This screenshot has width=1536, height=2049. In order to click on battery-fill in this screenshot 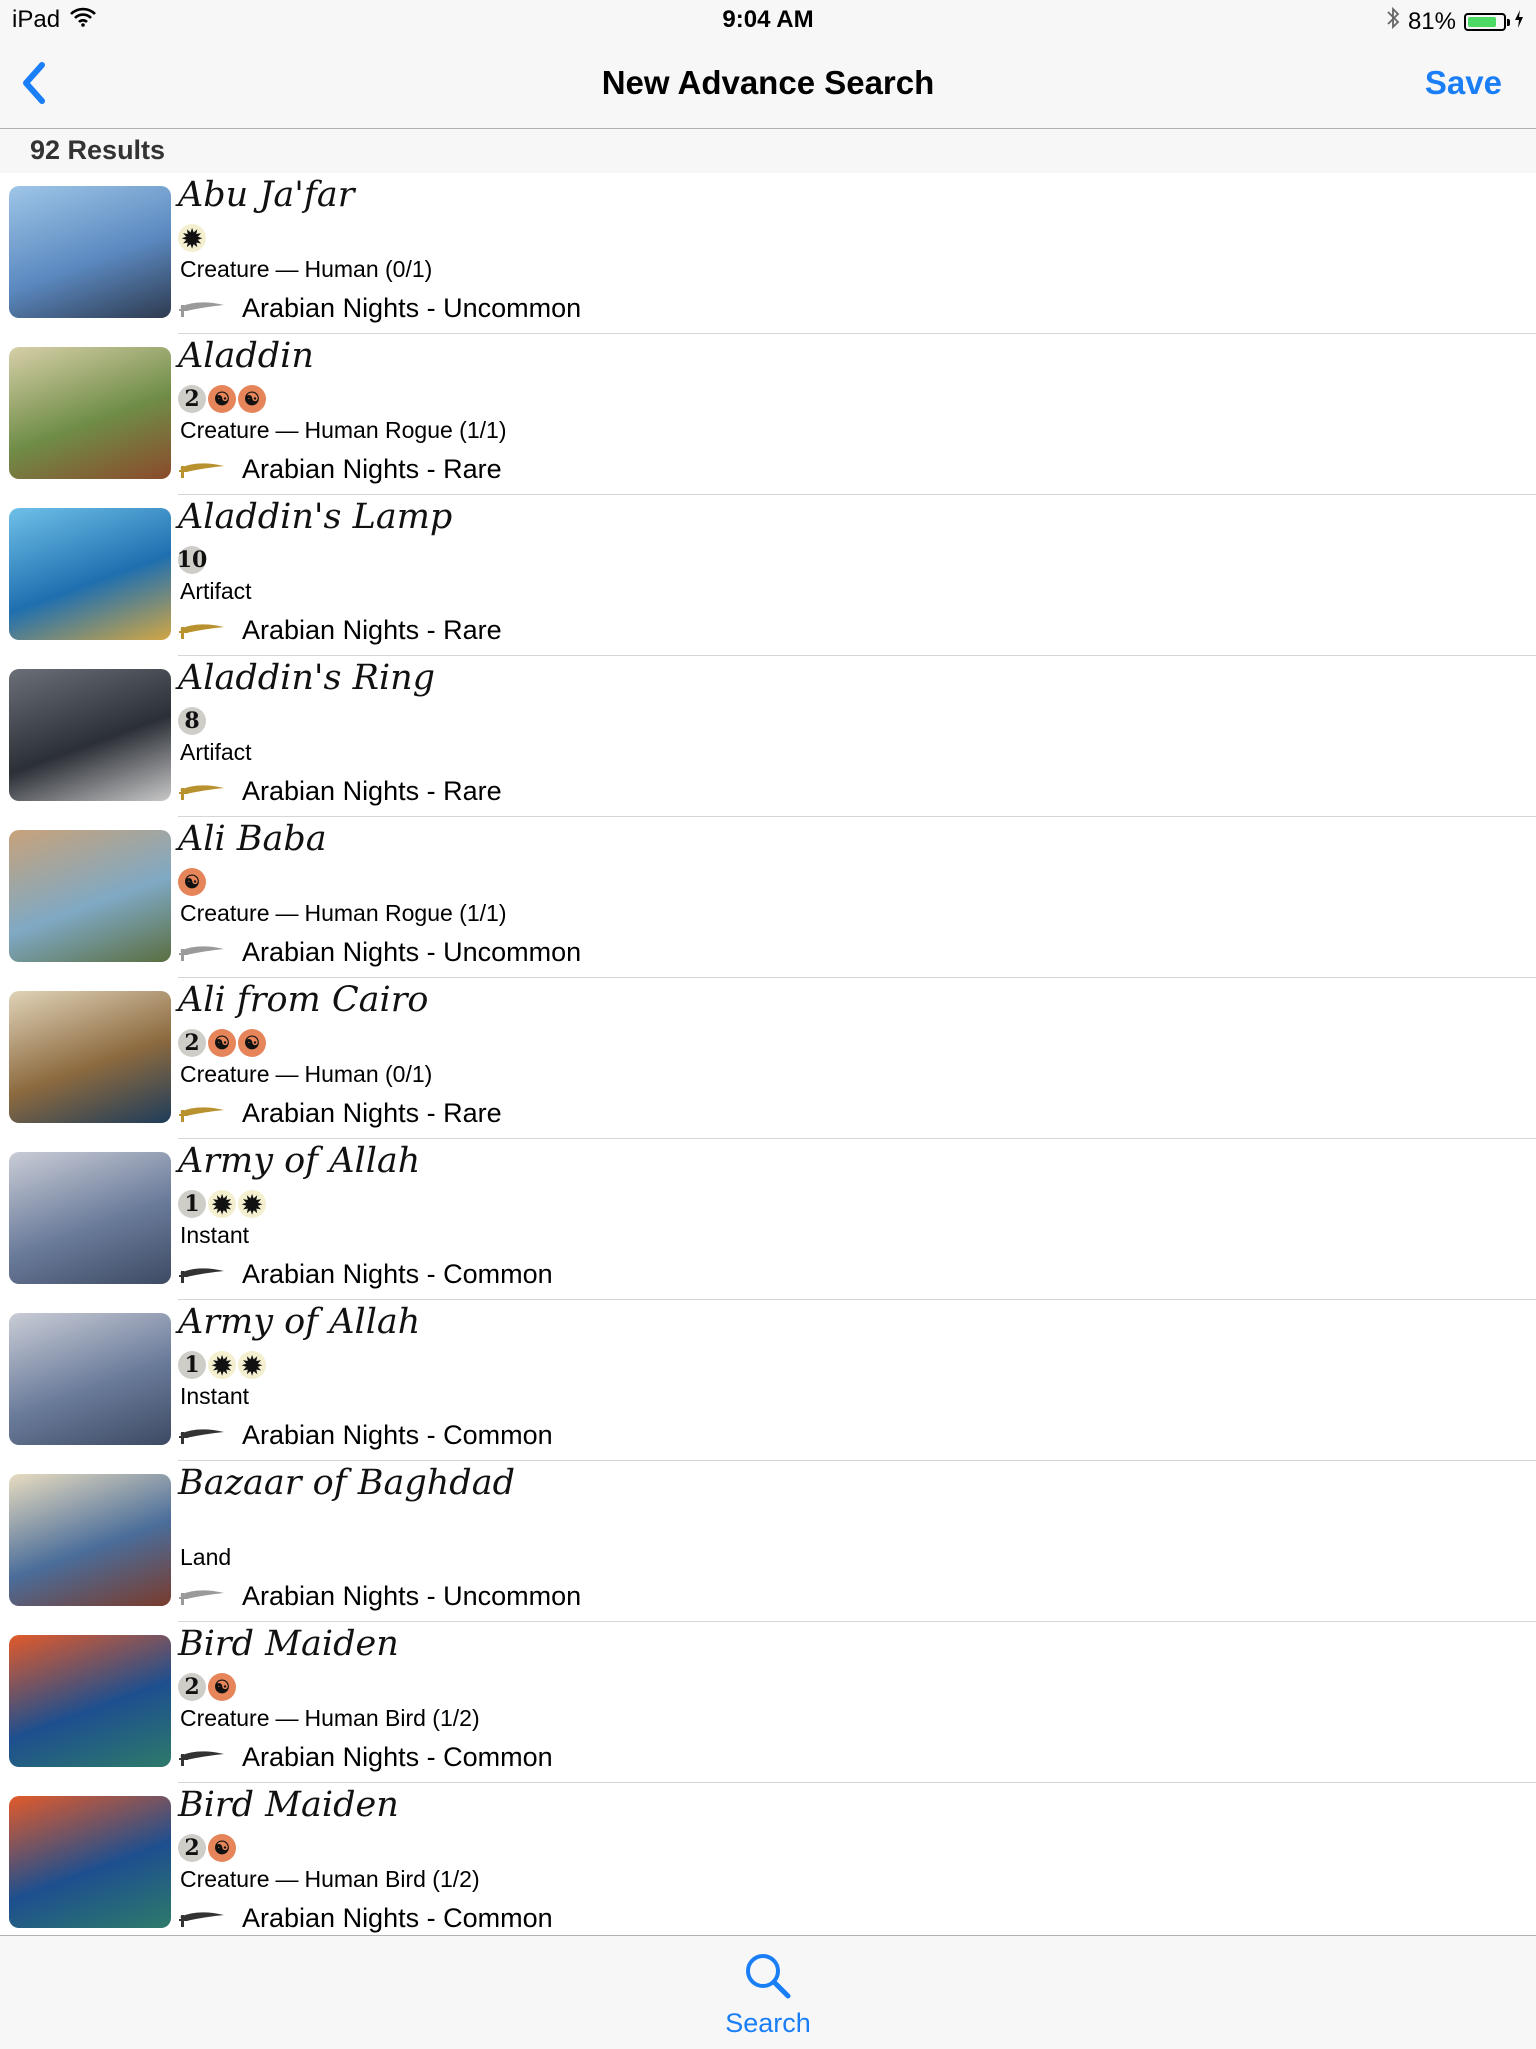, I will do `click(1482, 21)`.